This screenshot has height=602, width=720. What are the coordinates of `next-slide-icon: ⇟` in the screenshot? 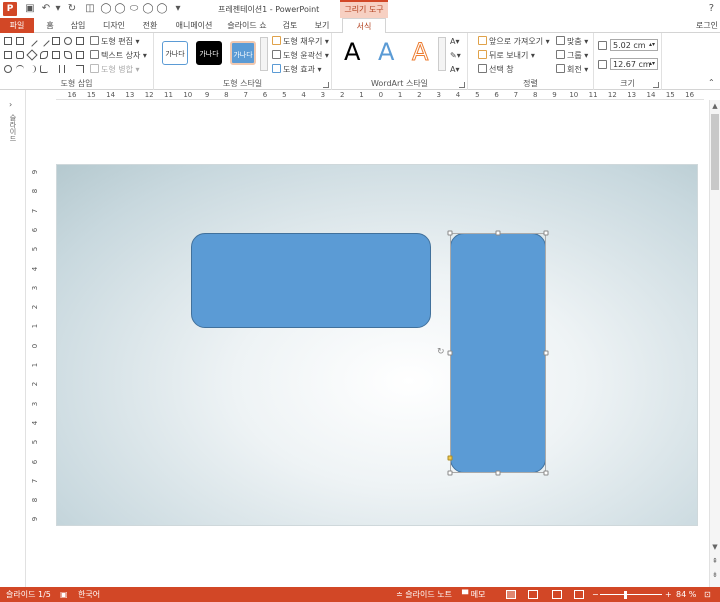 It's located at (715, 575).